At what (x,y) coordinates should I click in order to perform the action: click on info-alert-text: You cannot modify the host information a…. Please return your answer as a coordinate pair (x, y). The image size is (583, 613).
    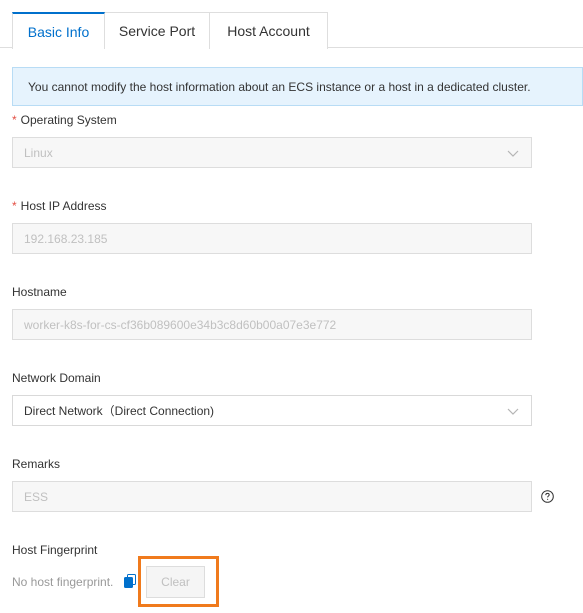
    Looking at the image, I should click on (279, 86).